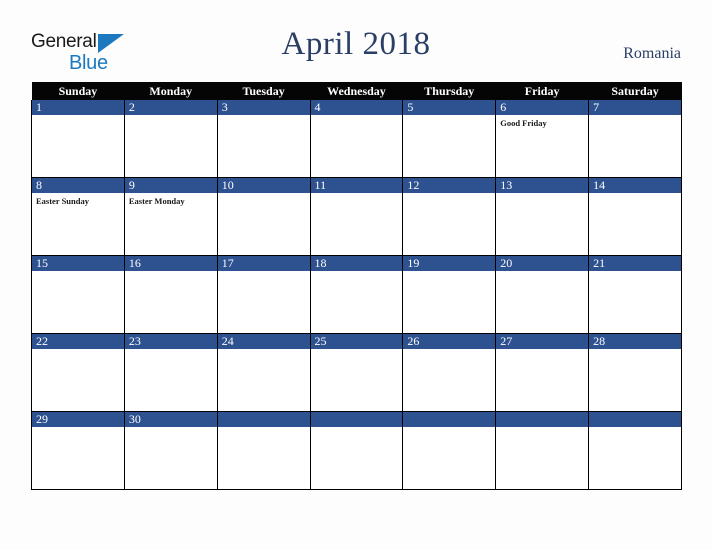 The image size is (712, 550). What do you see at coordinates (635, 263) in the screenshot?
I see `day-number: 21` at bounding box center [635, 263].